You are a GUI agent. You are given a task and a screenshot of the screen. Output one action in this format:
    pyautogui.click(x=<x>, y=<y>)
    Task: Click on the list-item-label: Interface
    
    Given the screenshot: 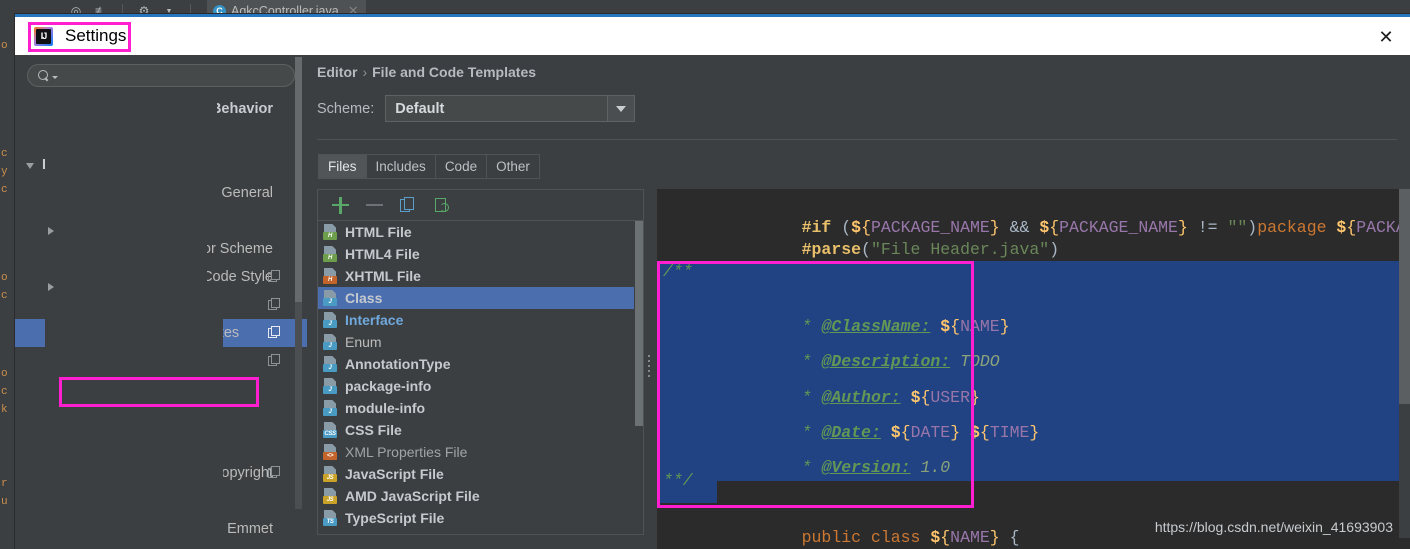 What is the action you would take?
    pyautogui.click(x=374, y=320)
    